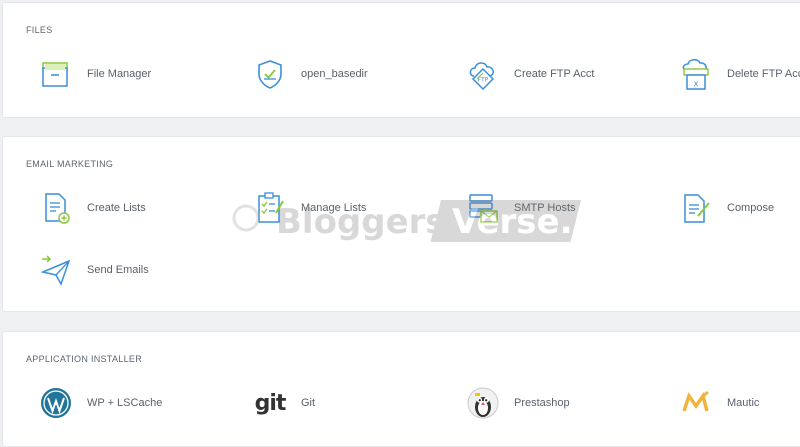 Image resolution: width=800 pixels, height=447 pixels. Describe the element at coordinates (743, 403) in the screenshot. I see `mautic-label: Mautic` at that location.